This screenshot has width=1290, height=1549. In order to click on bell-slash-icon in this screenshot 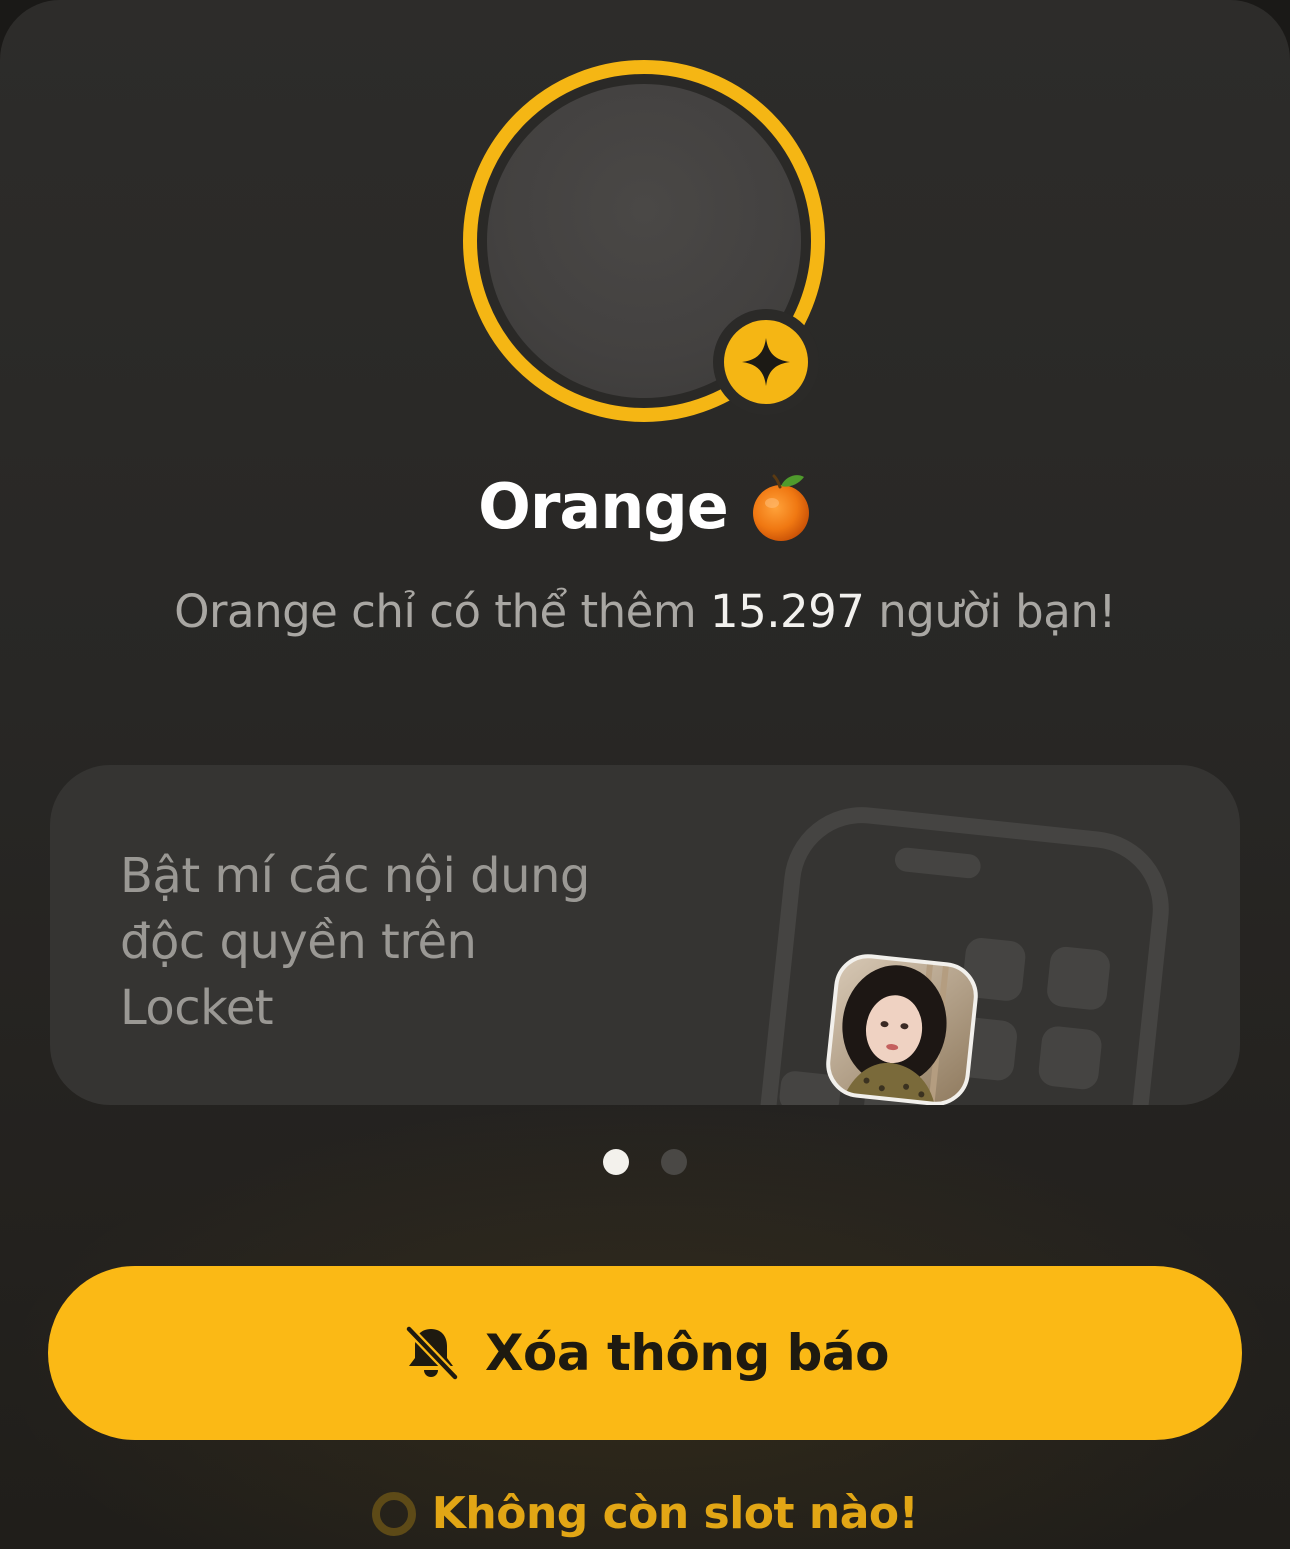, I will do `click(432, 1353)`.